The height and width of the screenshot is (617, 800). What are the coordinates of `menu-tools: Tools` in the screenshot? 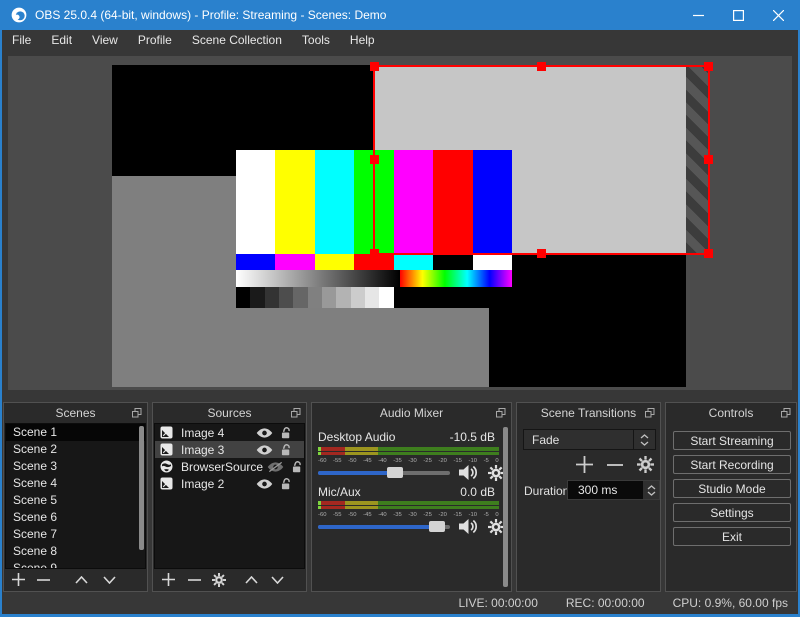 It's located at (316, 40).